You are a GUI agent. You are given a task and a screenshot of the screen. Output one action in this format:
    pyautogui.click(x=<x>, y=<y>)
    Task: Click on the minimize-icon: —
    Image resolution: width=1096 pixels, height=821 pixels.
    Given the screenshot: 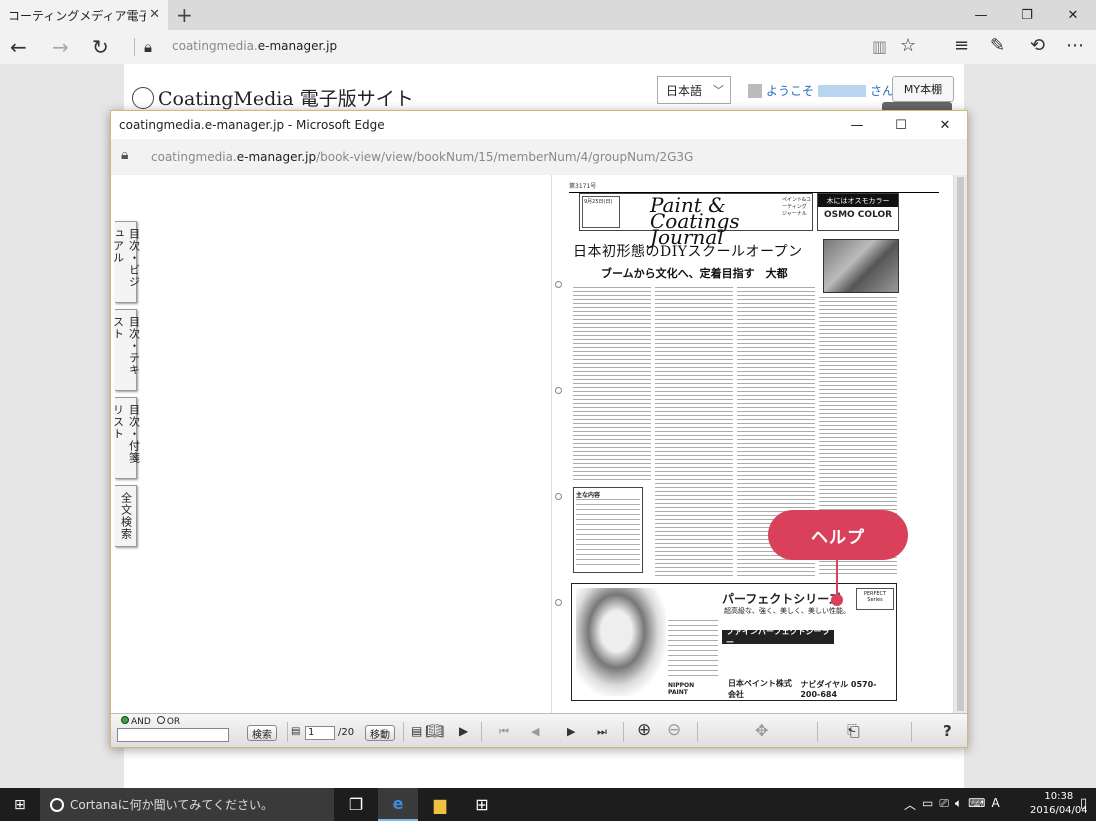 What is the action you would take?
    pyautogui.click(x=981, y=15)
    